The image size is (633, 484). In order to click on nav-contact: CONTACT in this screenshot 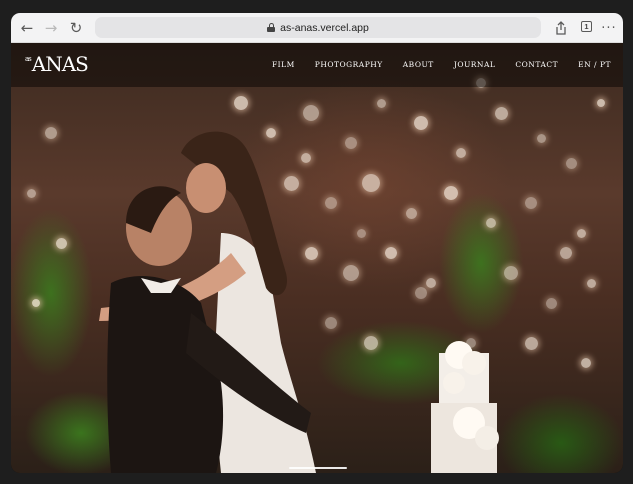, I will do `click(536, 64)`.